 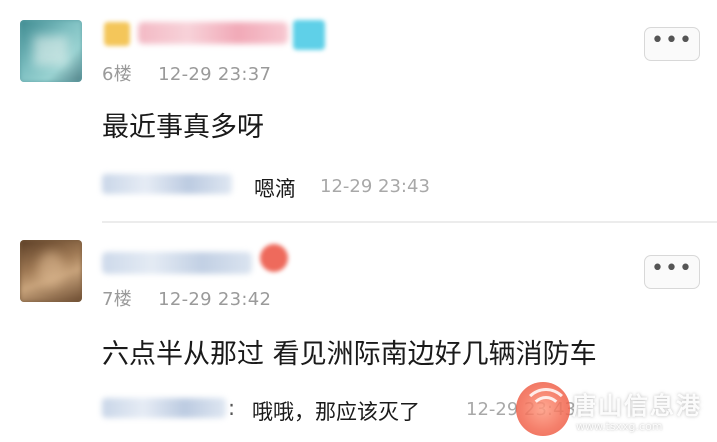 I want to click on watermark-text: 唐山信息港, so click(x=637, y=406).